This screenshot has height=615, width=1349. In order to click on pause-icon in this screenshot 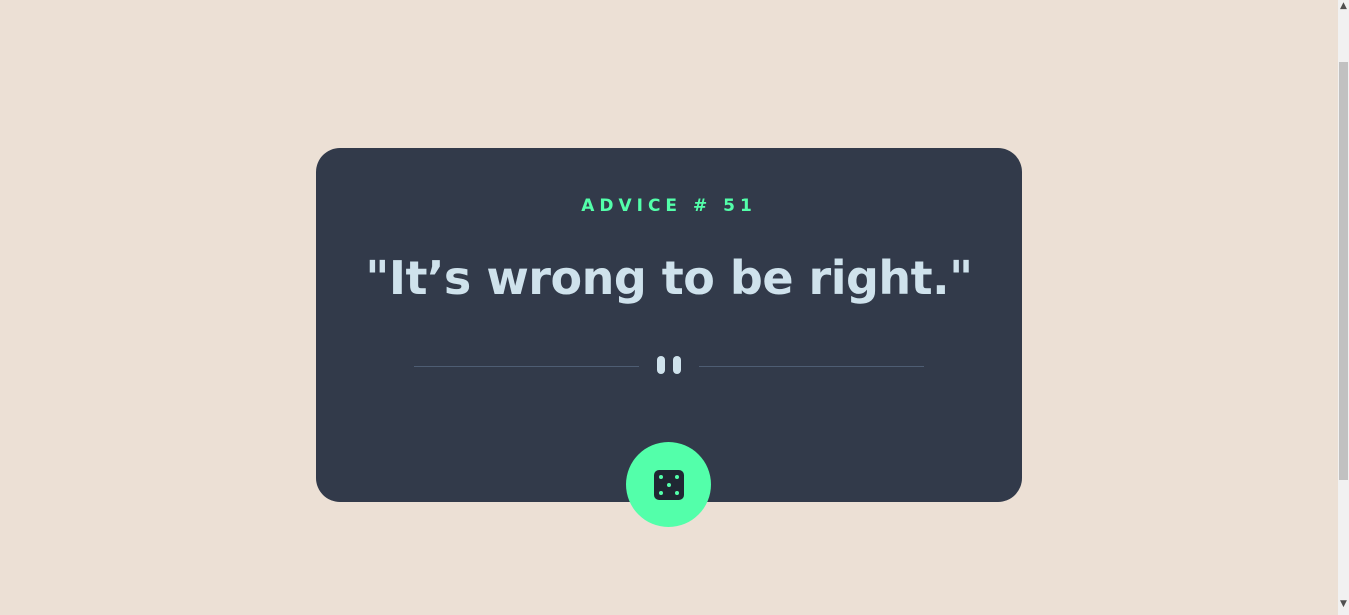, I will do `click(669, 366)`.